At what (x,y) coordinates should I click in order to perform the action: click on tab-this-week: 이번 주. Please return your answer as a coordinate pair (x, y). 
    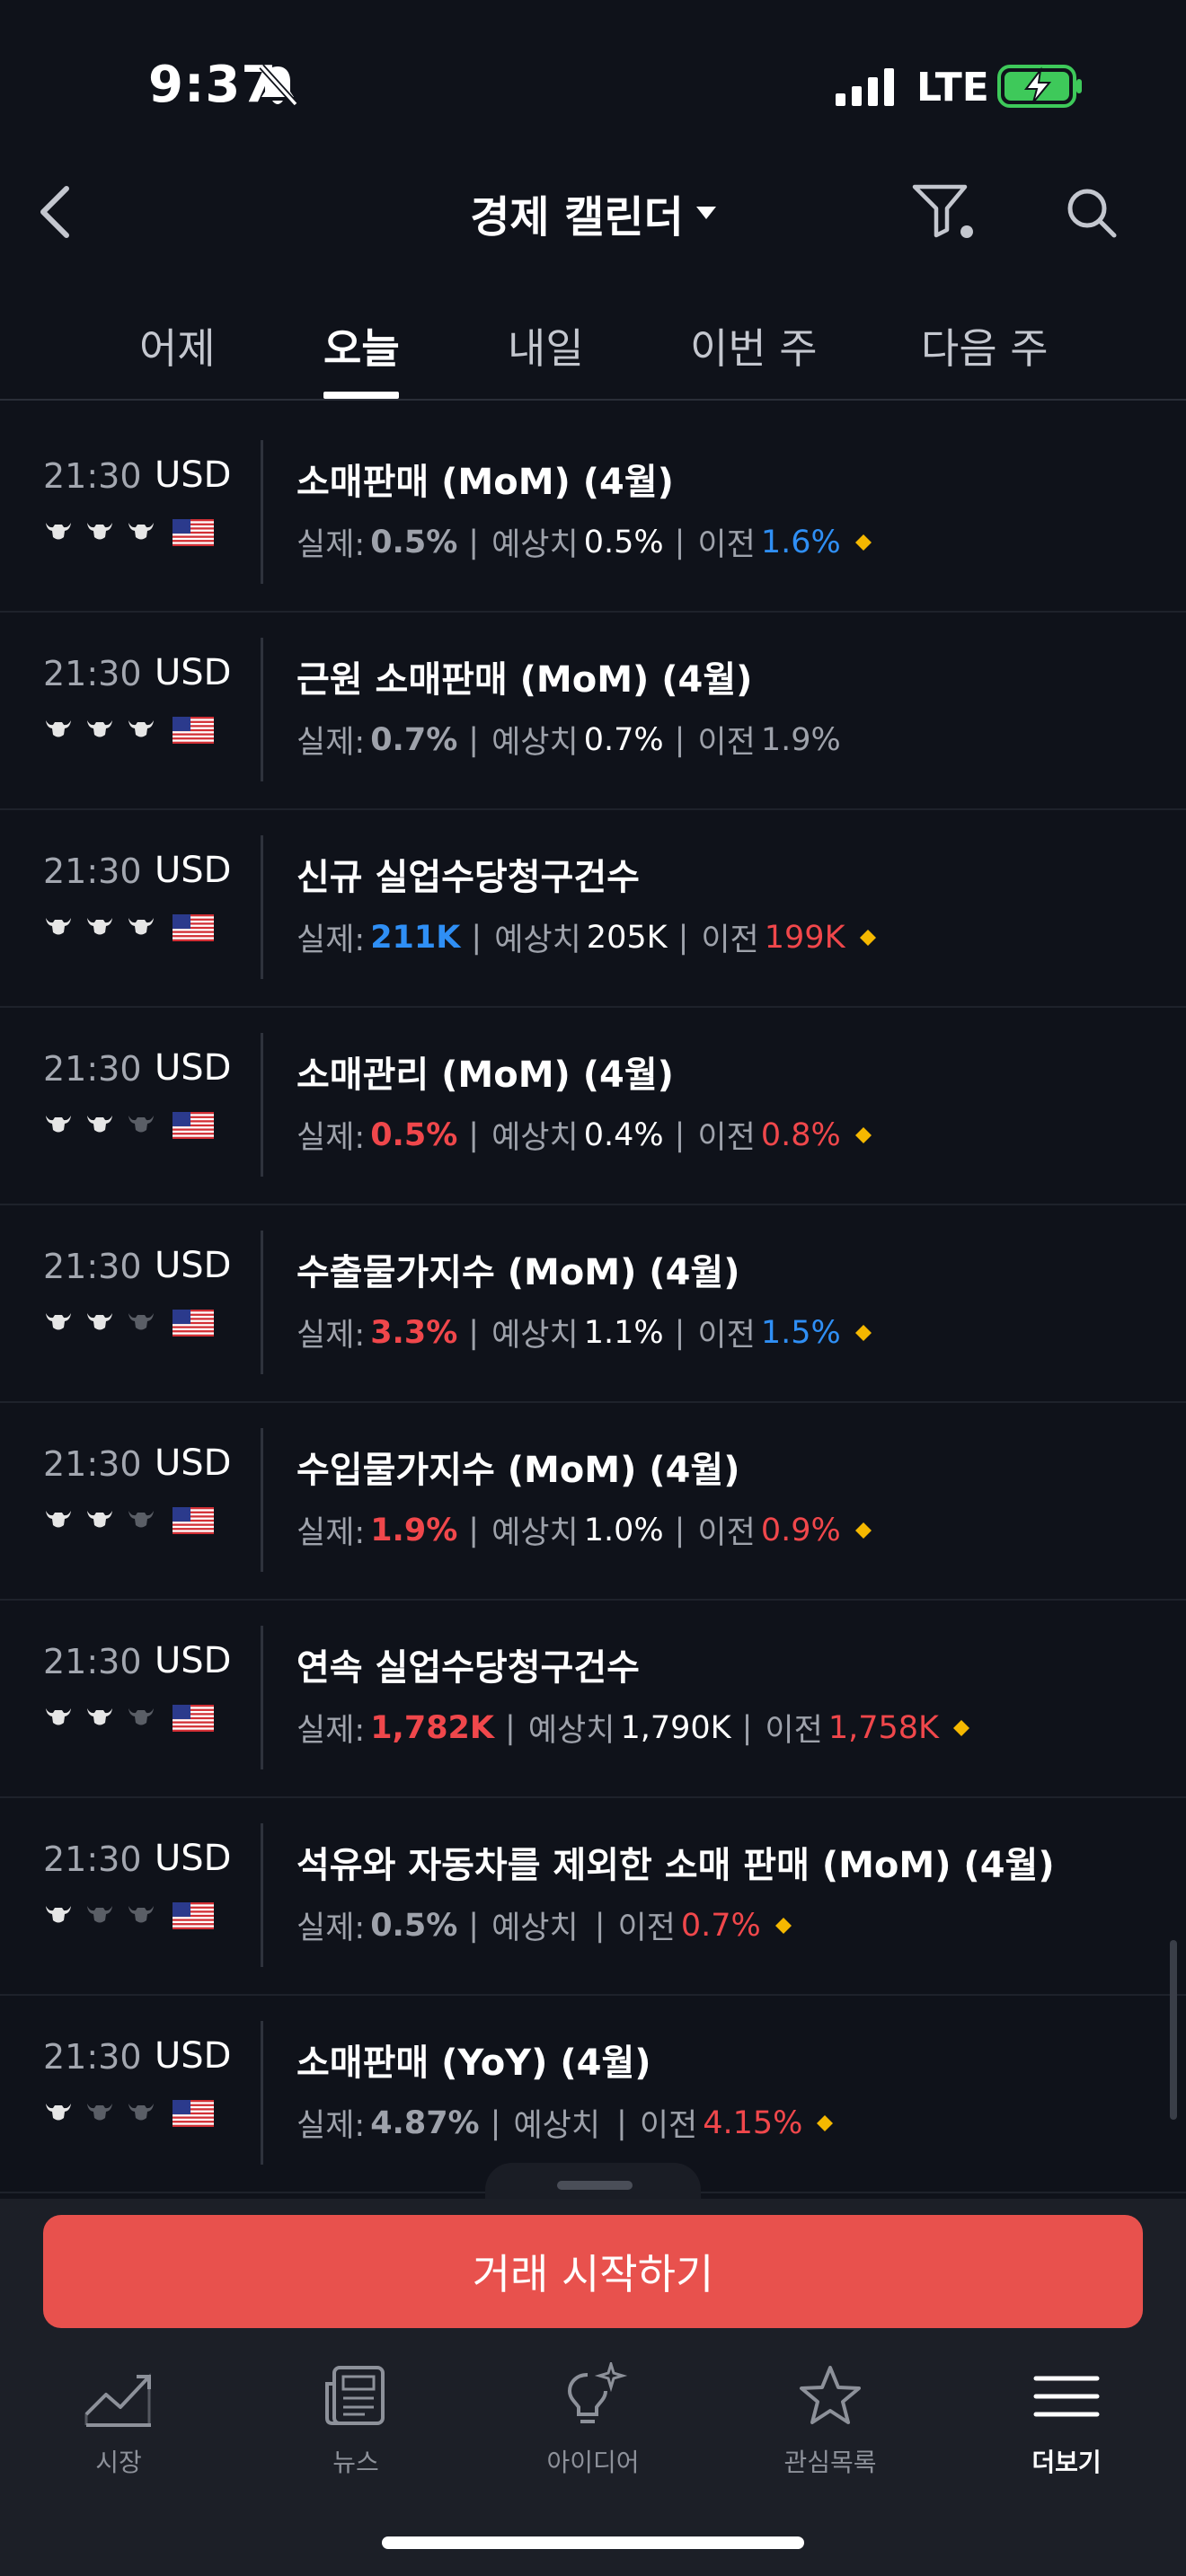
    Looking at the image, I should click on (754, 357).